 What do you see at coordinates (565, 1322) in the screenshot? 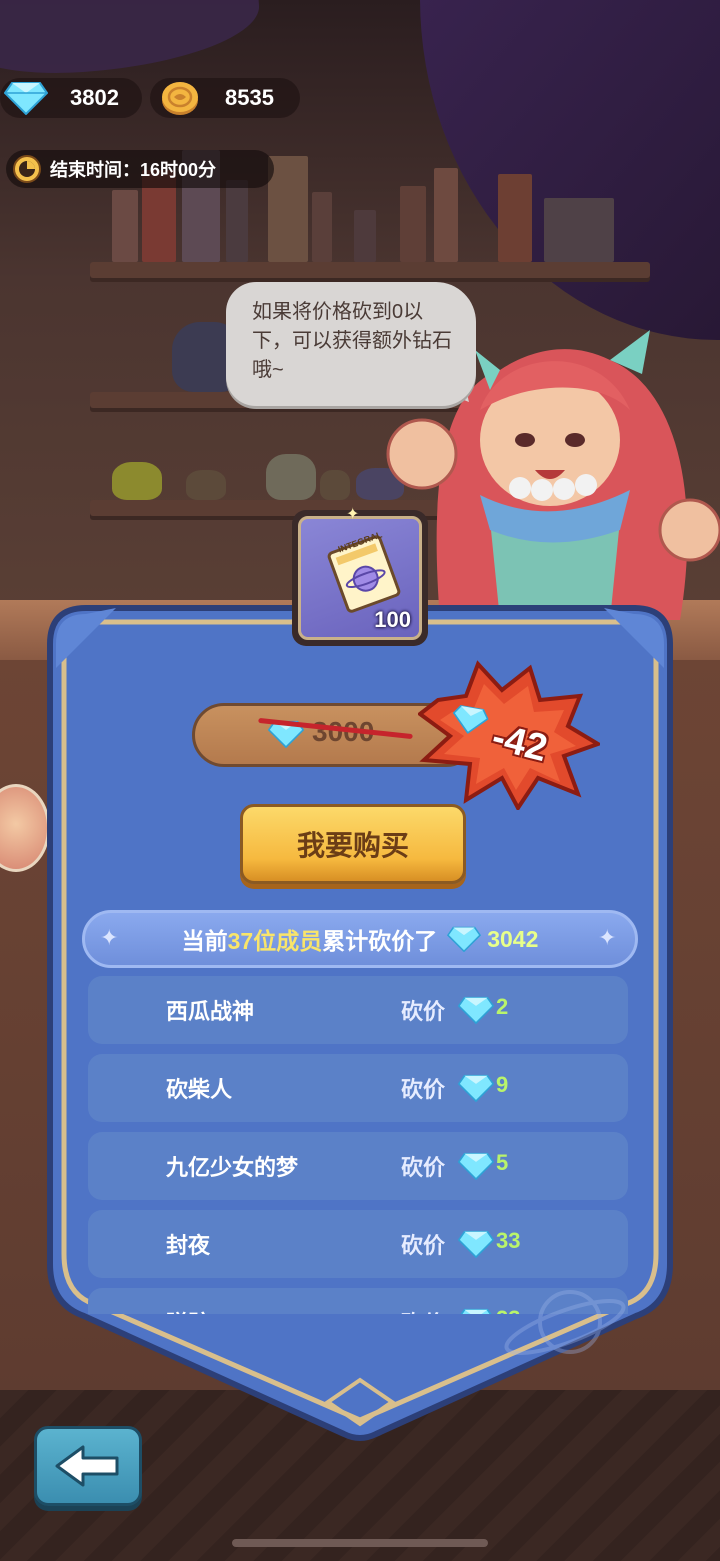
I see `planet-watermark-icon` at bounding box center [565, 1322].